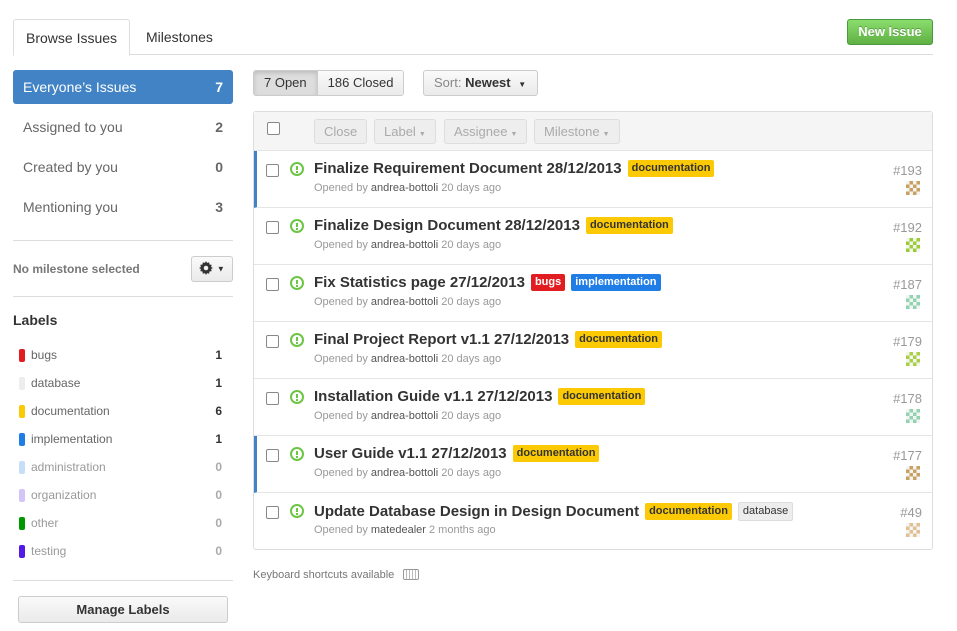 The height and width of the screenshot is (631, 957). What do you see at coordinates (765, 511) in the screenshot?
I see `issue-label-tag: database` at bounding box center [765, 511].